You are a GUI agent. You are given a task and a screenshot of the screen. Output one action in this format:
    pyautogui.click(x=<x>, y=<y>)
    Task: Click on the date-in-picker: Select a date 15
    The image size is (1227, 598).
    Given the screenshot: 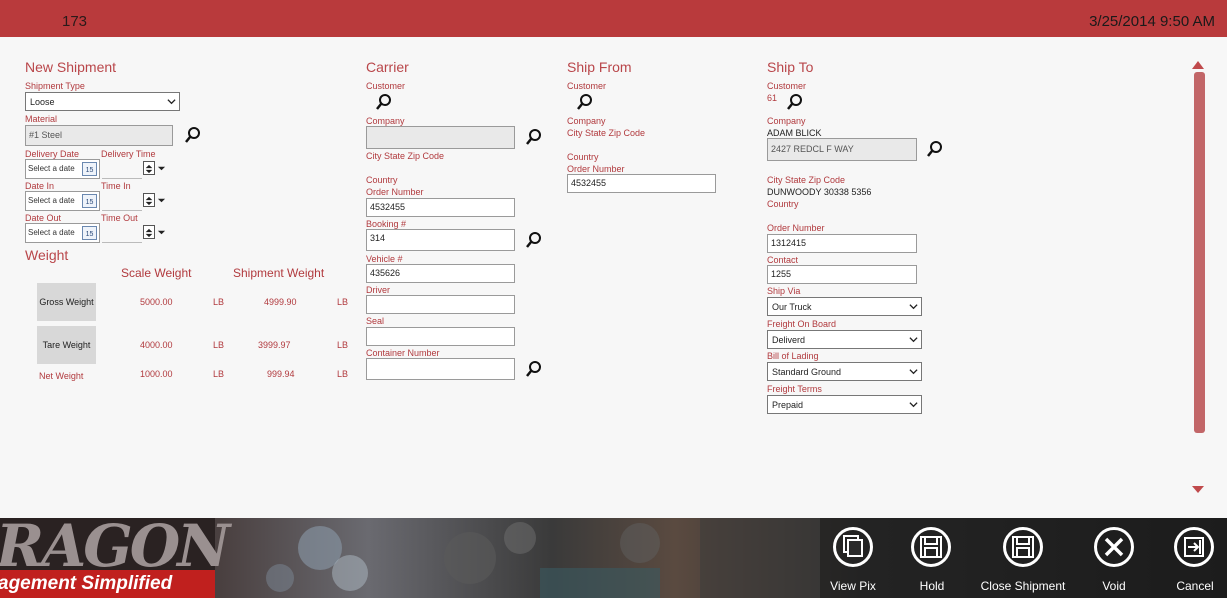 What is the action you would take?
    pyautogui.click(x=62, y=201)
    